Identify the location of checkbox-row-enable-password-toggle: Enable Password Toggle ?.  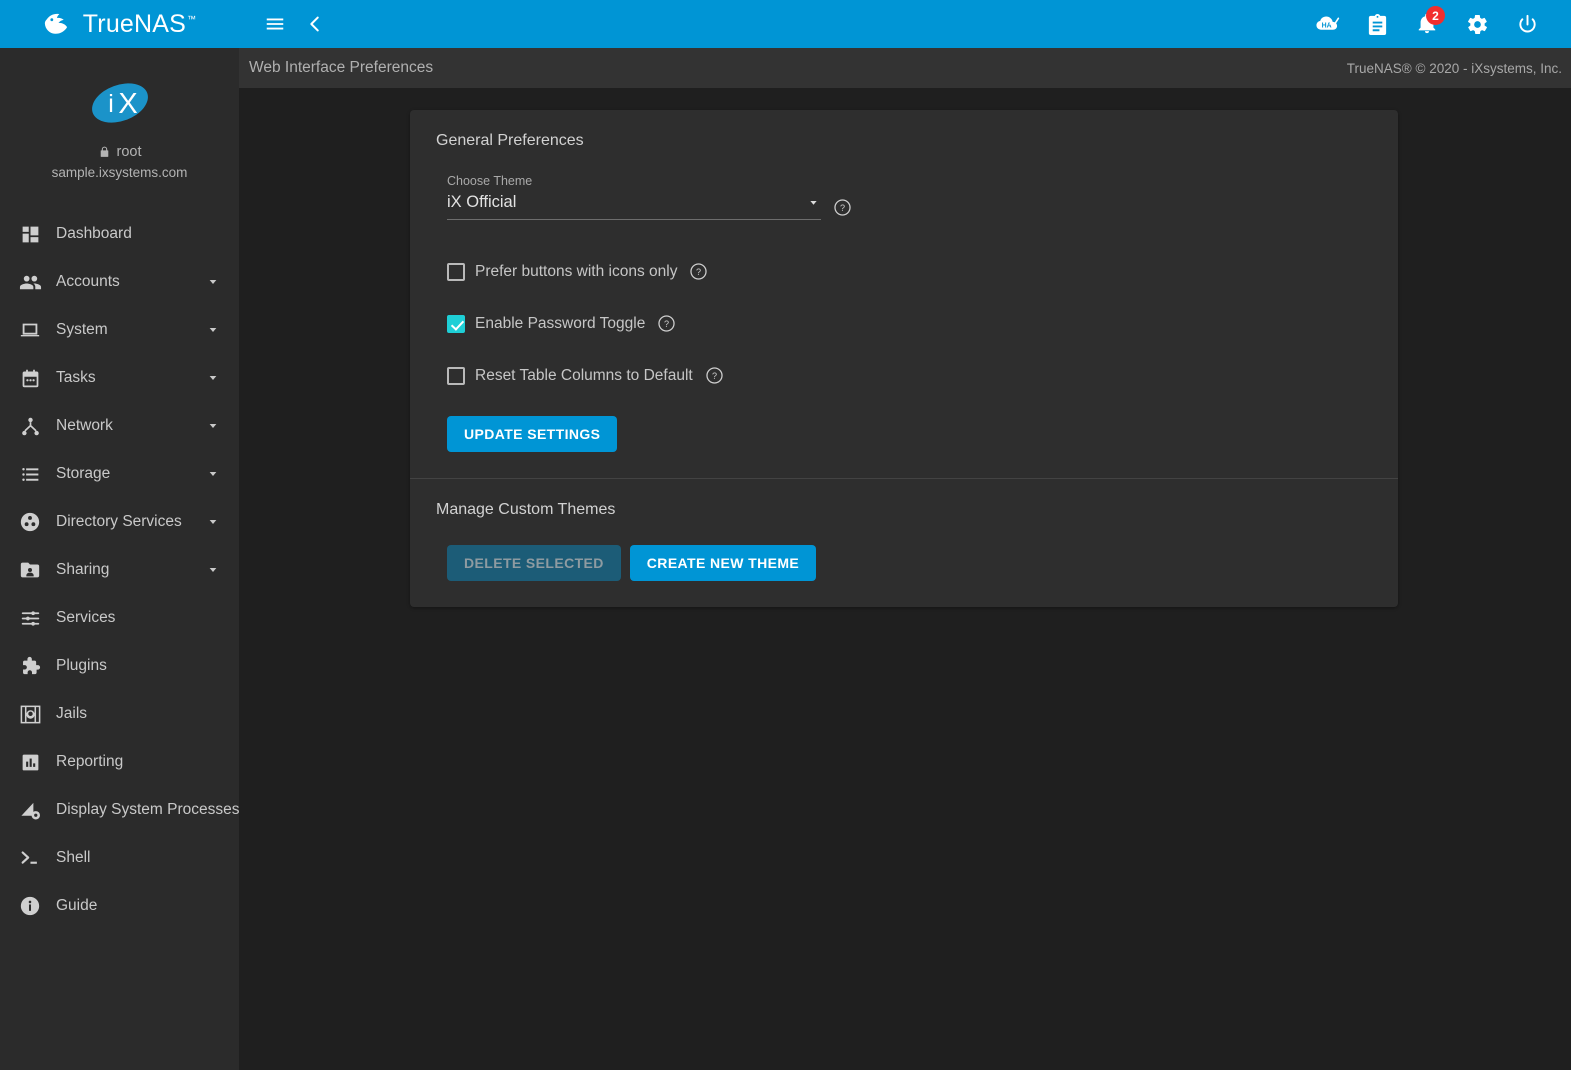
(909, 323).